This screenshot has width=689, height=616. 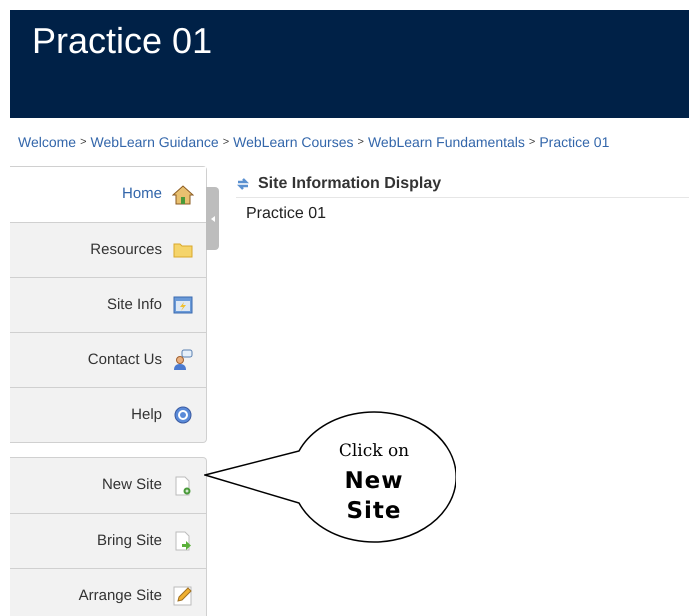 What do you see at coordinates (293, 142) in the screenshot?
I see `breadcrumb-link: WebLearn Courses` at bounding box center [293, 142].